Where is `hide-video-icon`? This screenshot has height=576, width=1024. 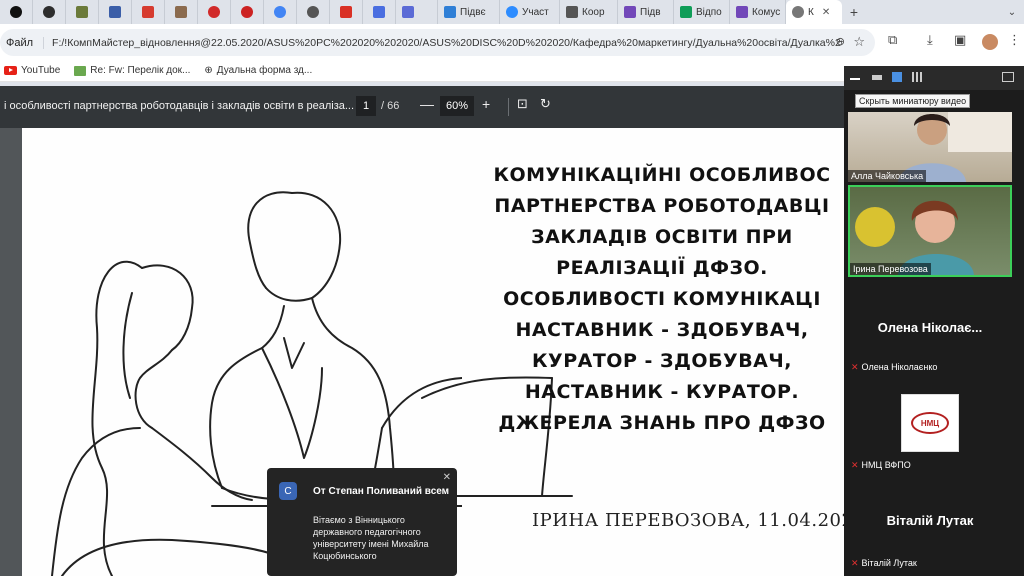 hide-video-icon is located at coordinates (877, 77).